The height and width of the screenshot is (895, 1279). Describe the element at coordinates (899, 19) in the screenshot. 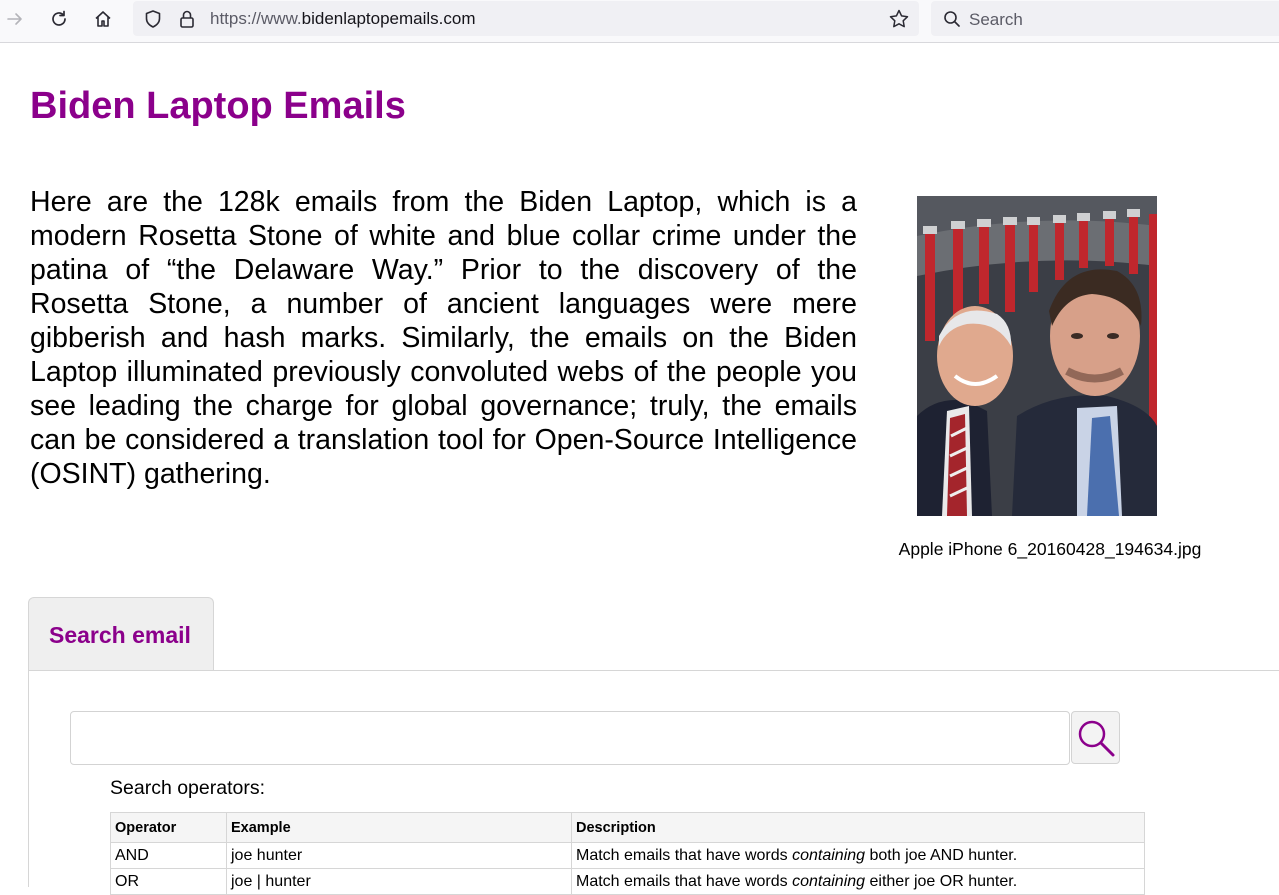

I see `bookmark-star-icon` at that location.